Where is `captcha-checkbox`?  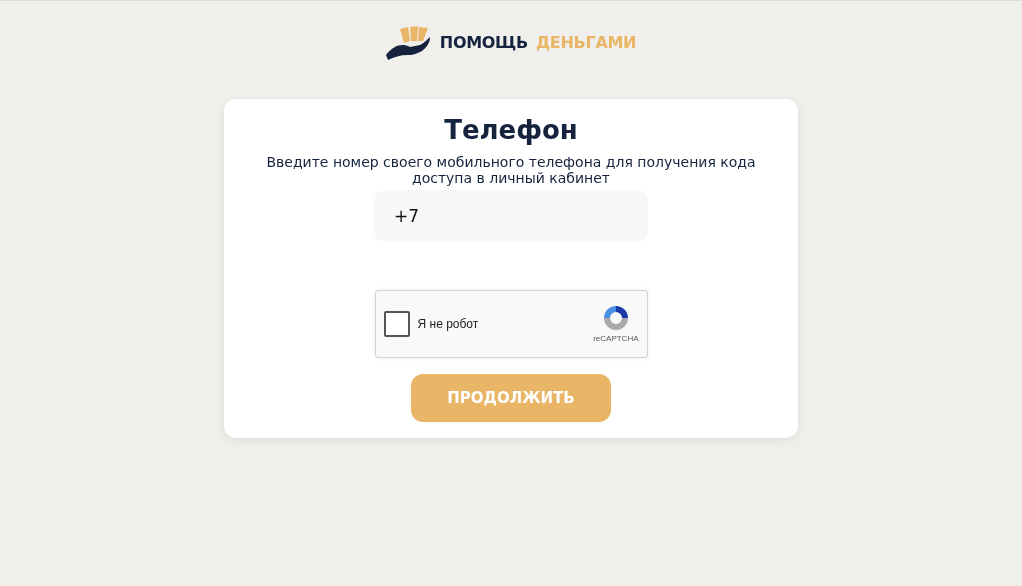
captcha-checkbox is located at coordinates (396, 324).